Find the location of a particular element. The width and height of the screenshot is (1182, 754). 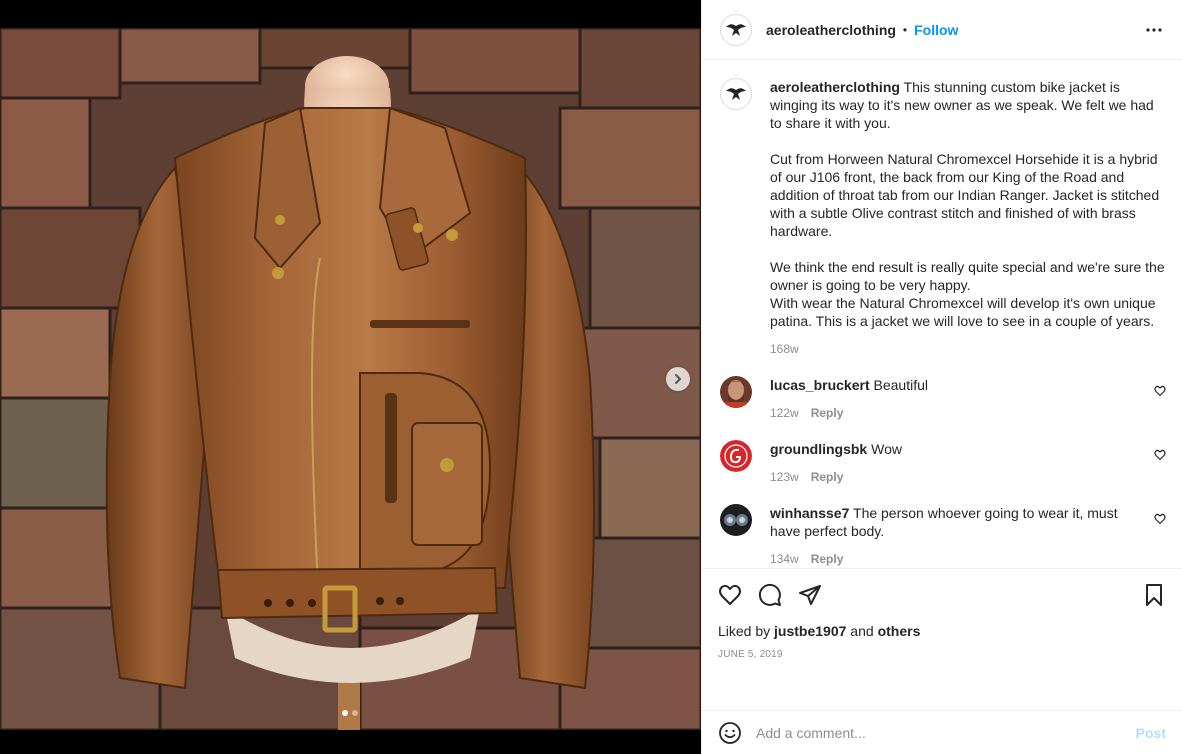

like-button is located at coordinates (730, 595).